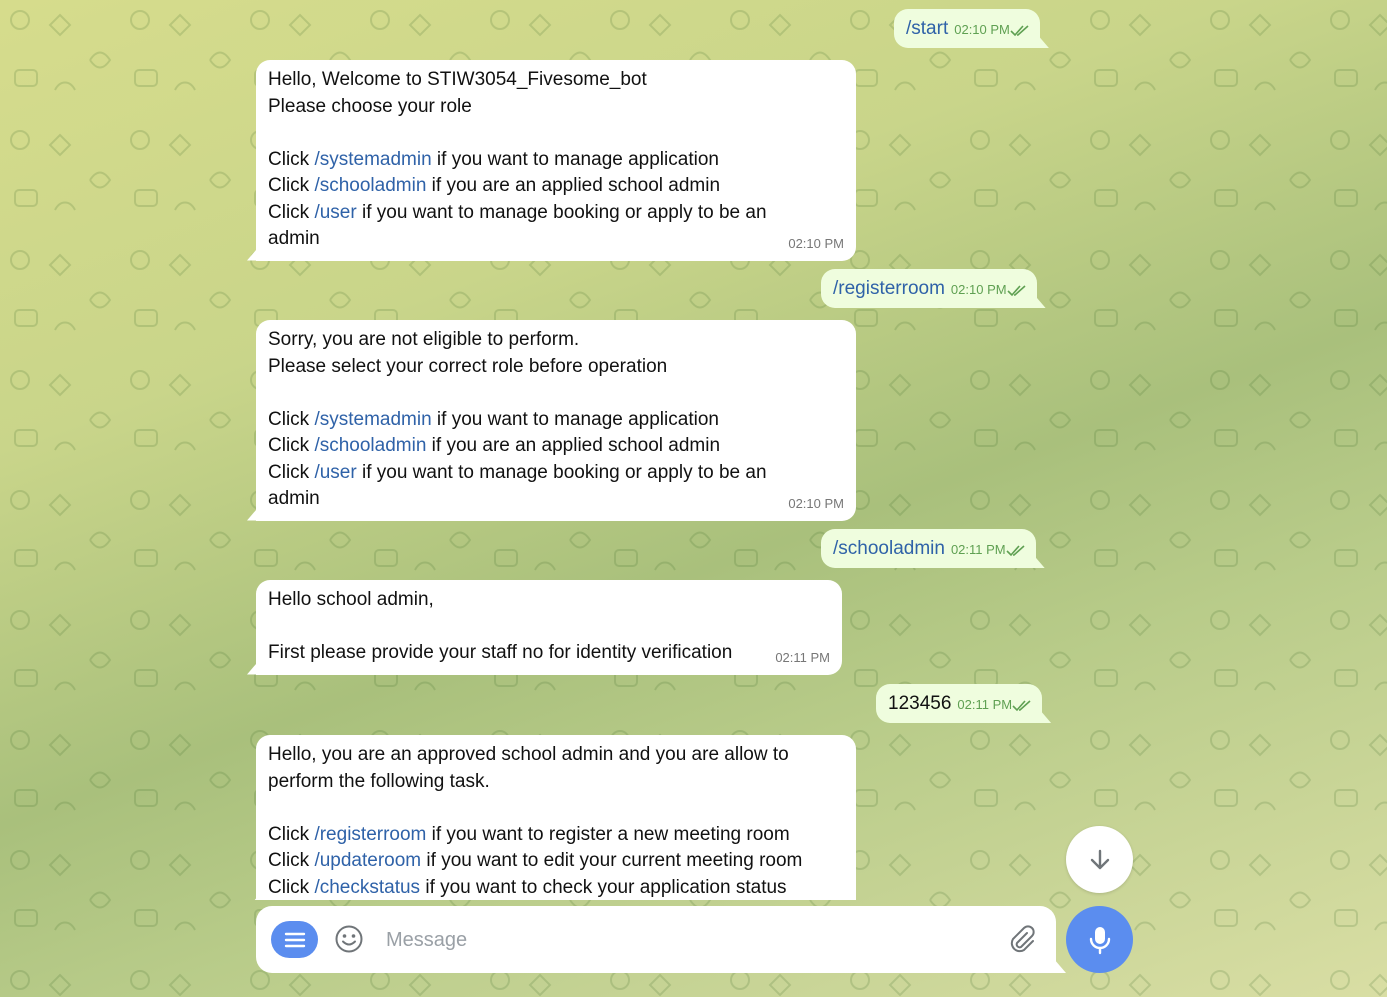 The image size is (1387, 997). I want to click on smile-icon, so click(349, 939).